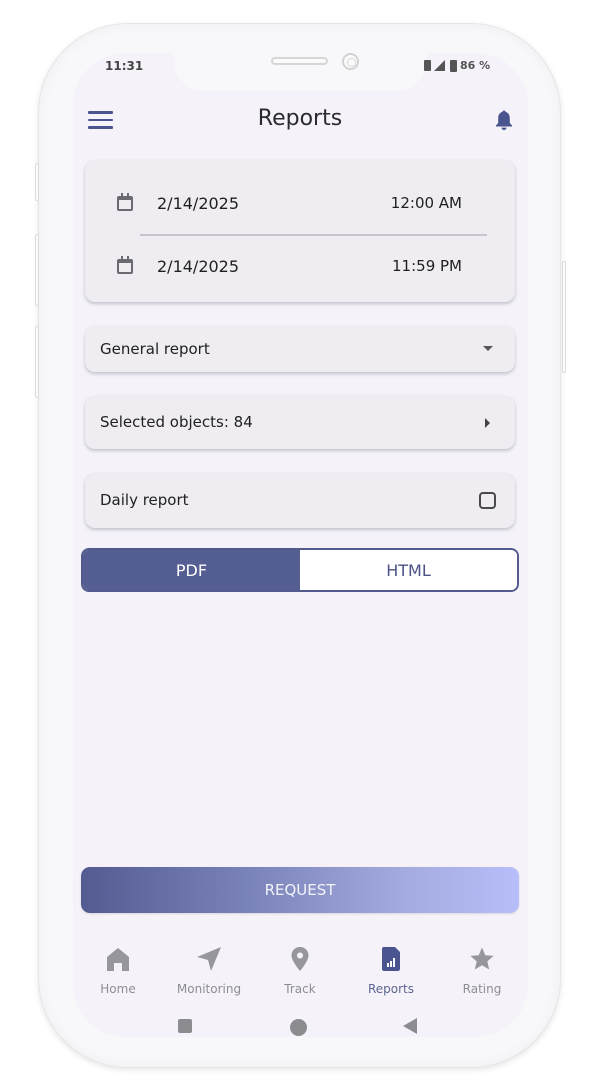  What do you see at coordinates (209, 989) in the screenshot?
I see `nav-label-monitoring: Monitoring` at bounding box center [209, 989].